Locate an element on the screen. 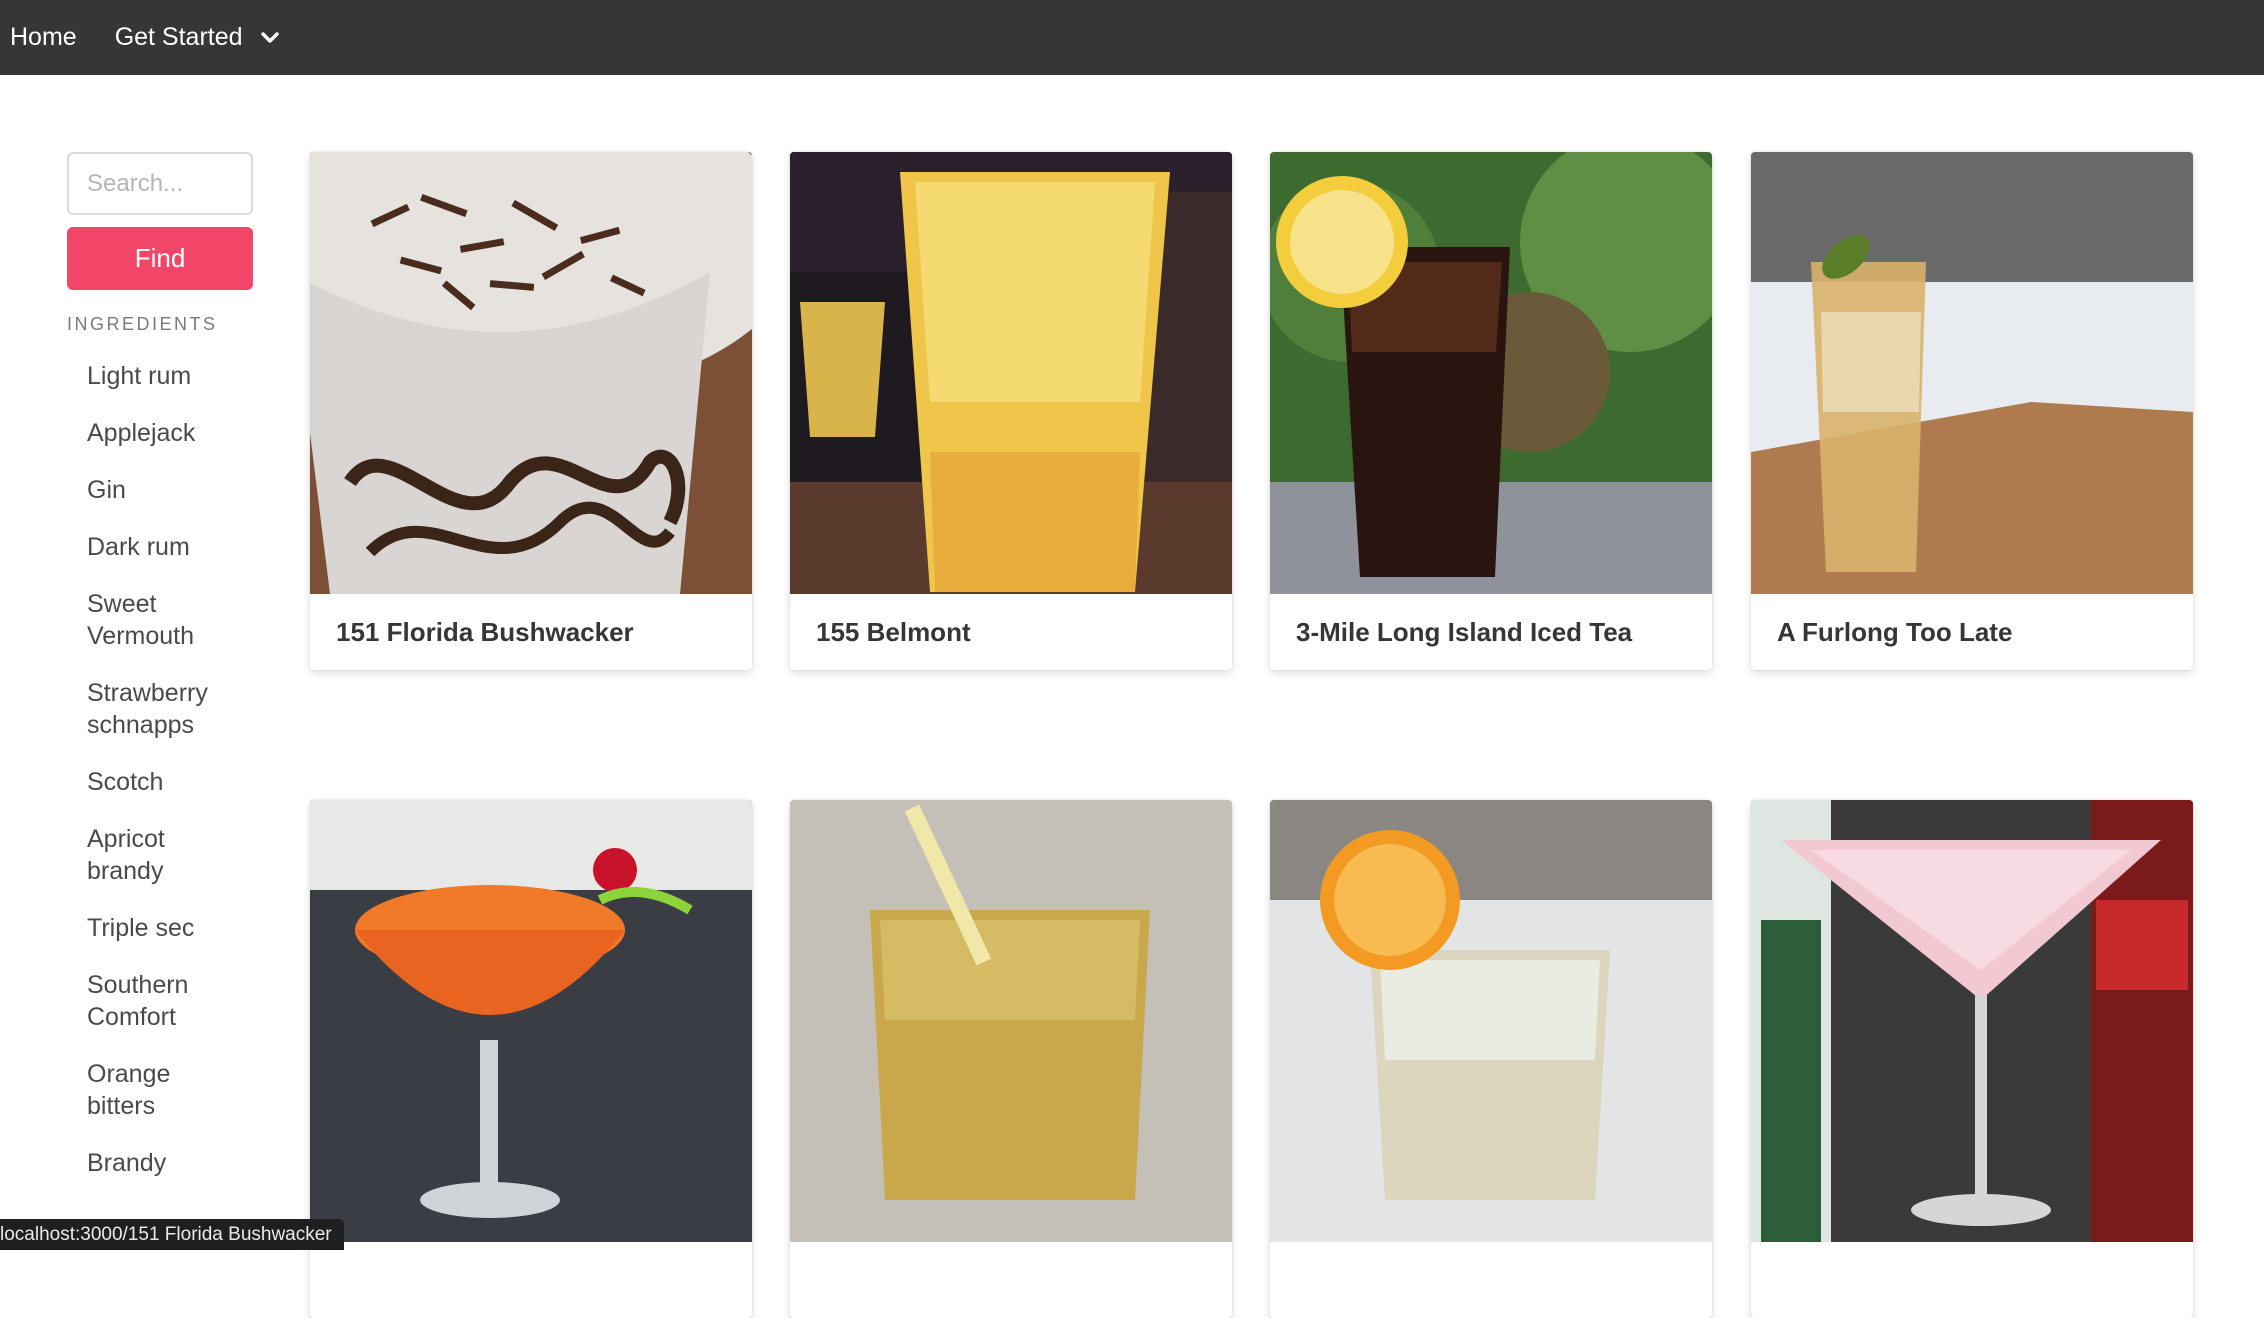 The image size is (2264, 1318). cocktail-card: 151 Florida Bushwacker is located at coordinates (531, 411).